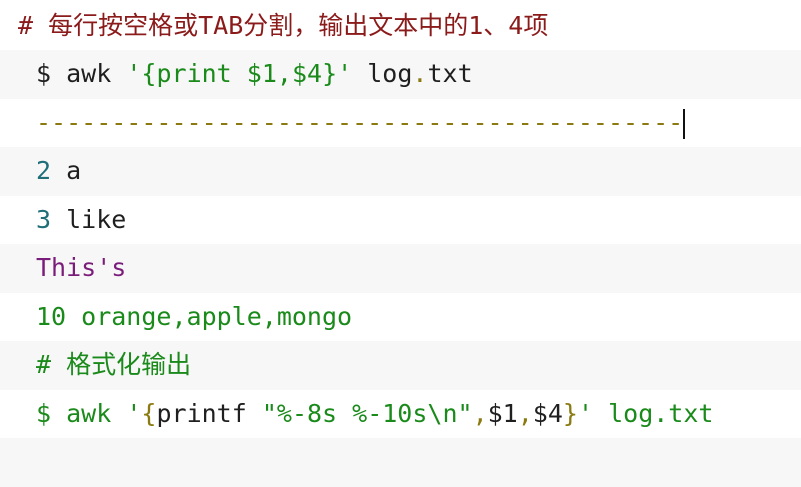  Describe the element at coordinates (400, 171) in the screenshot. I see `code-line-output-1: 2 a` at that location.